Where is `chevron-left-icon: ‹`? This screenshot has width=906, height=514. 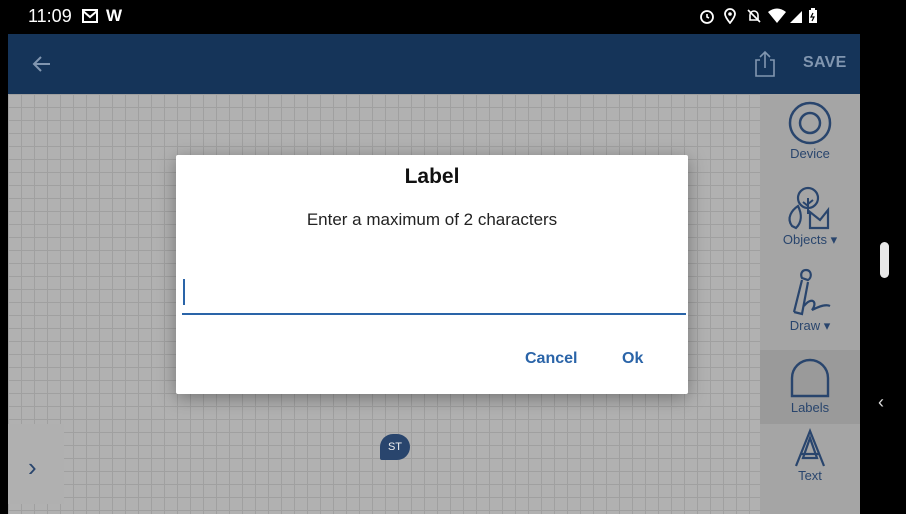 chevron-left-icon: ‹ is located at coordinates (881, 402).